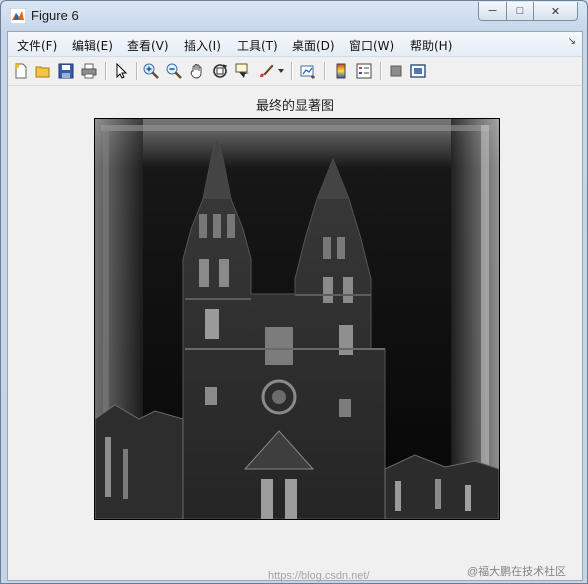 This screenshot has height=584, width=588. I want to click on maximize-icon: □, so click(520, 11).